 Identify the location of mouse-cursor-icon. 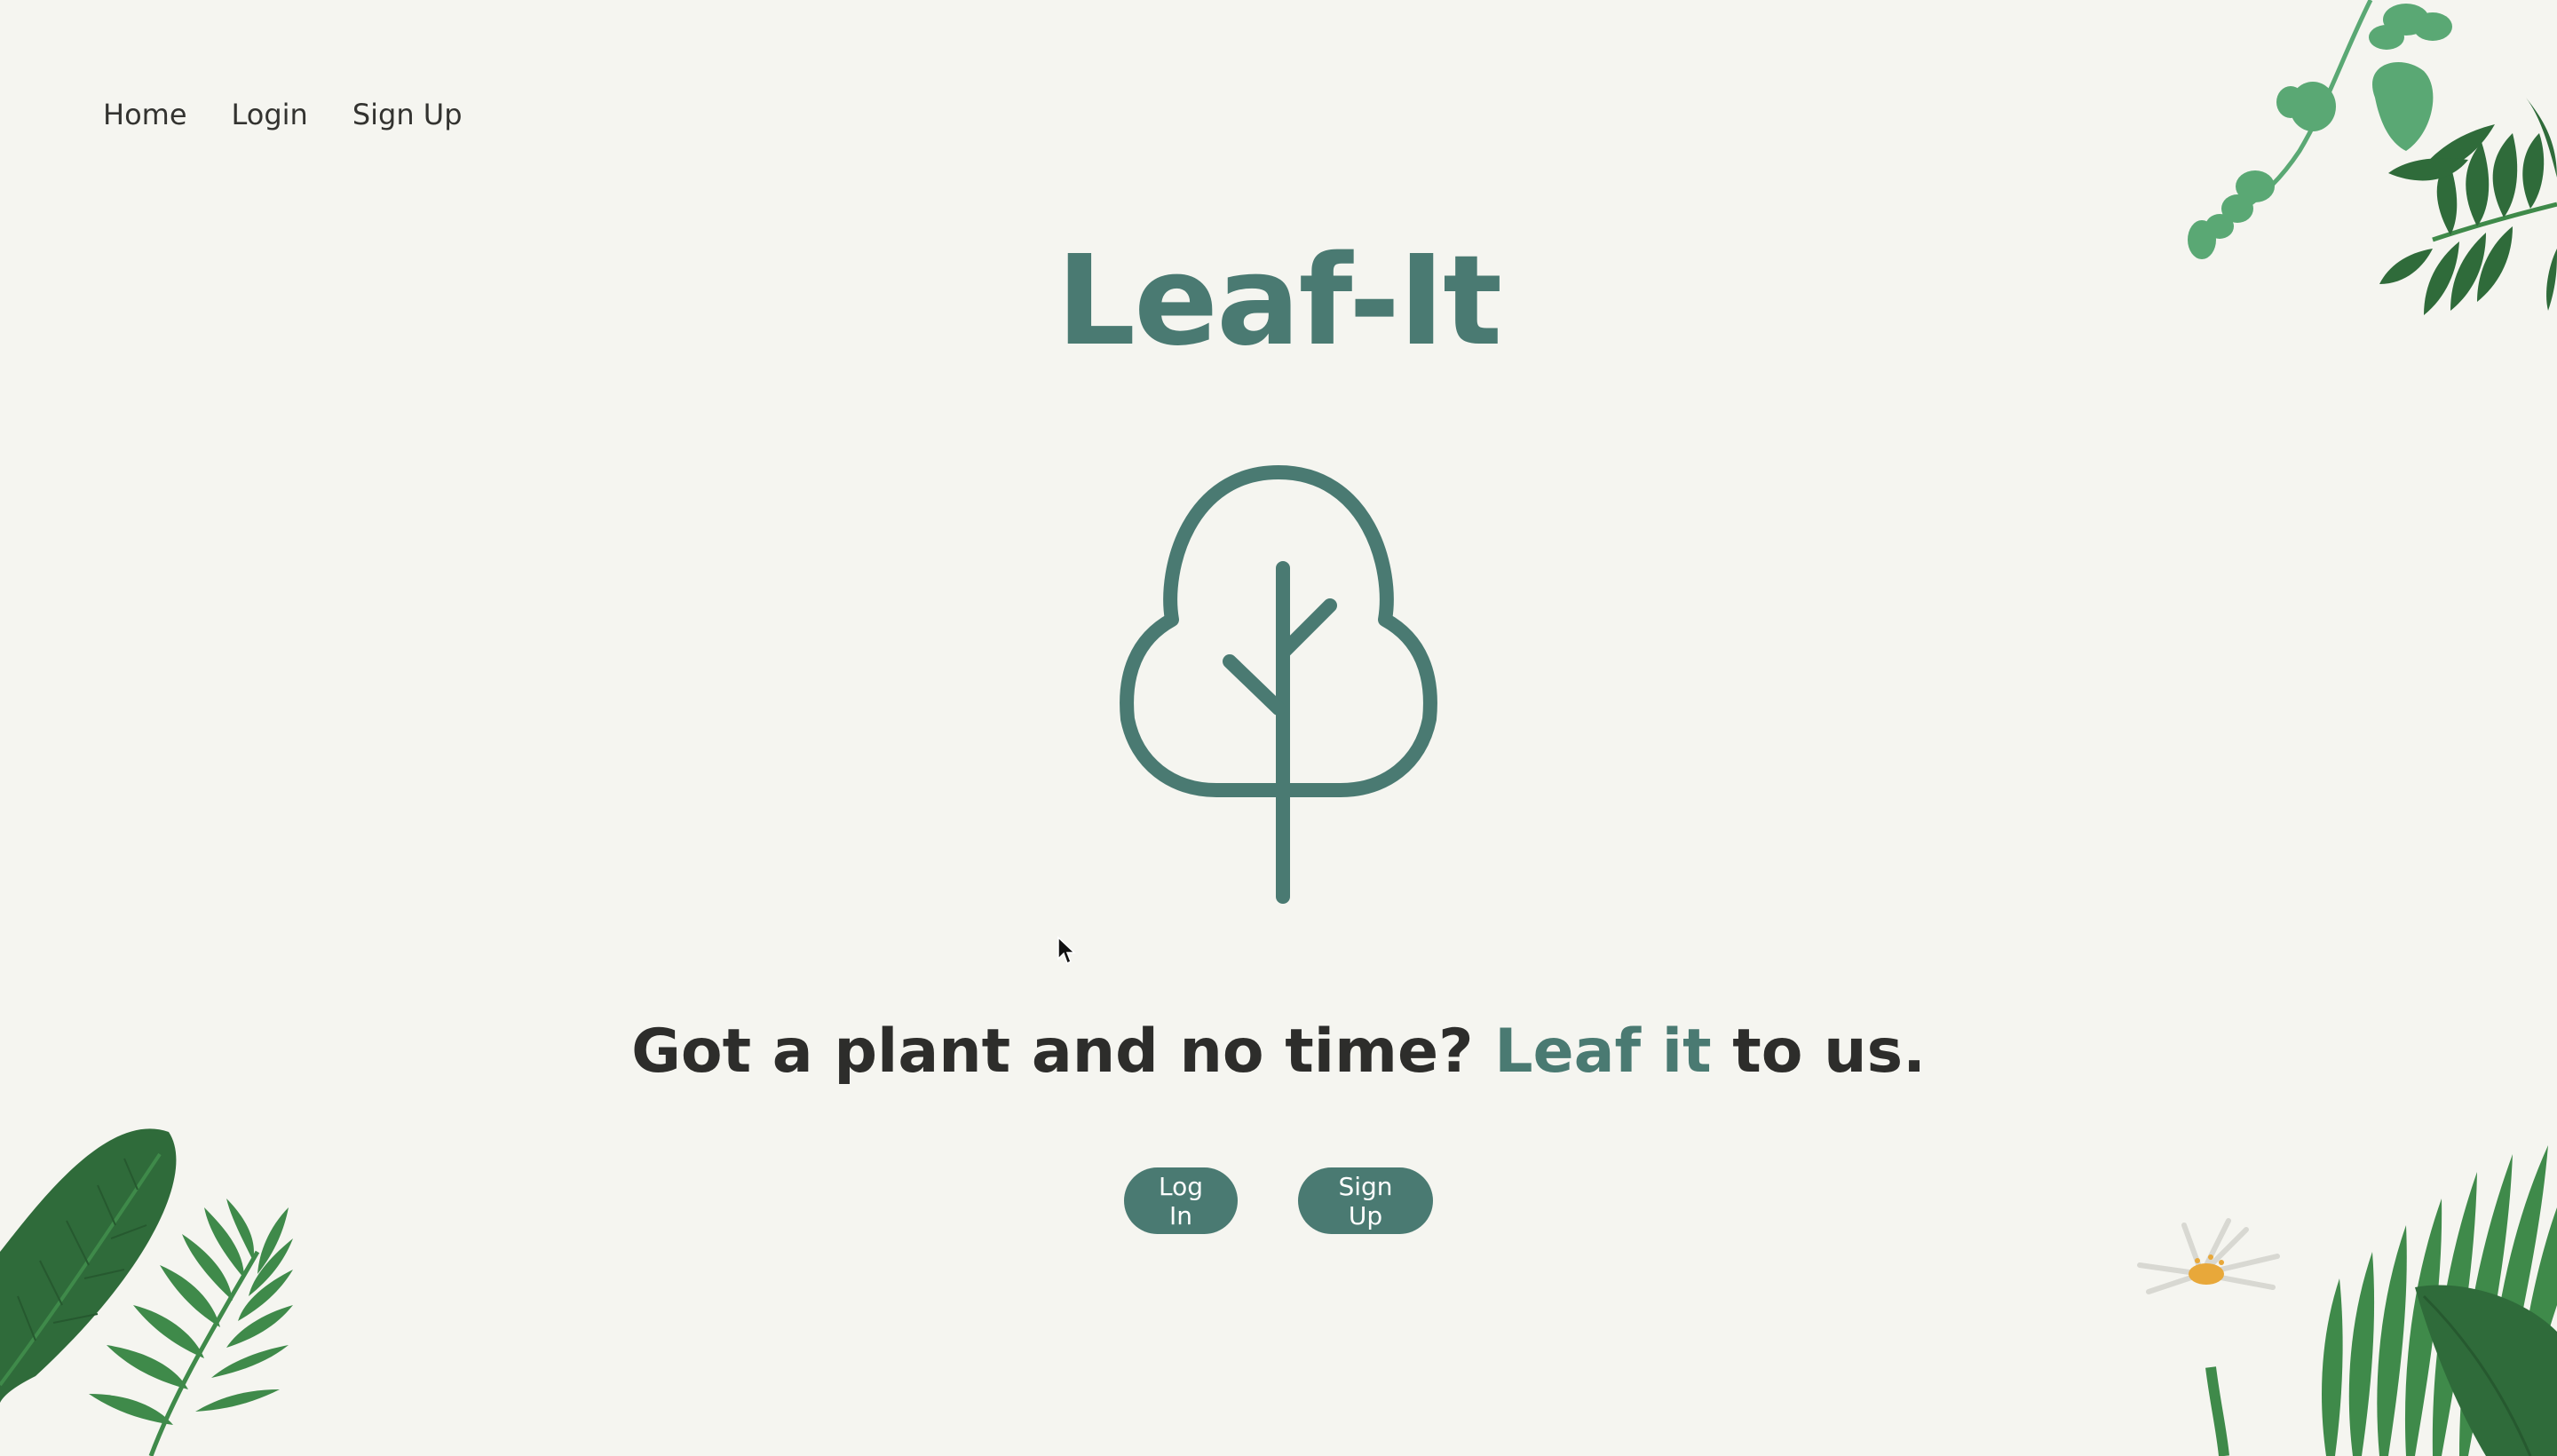
(1066, 951).